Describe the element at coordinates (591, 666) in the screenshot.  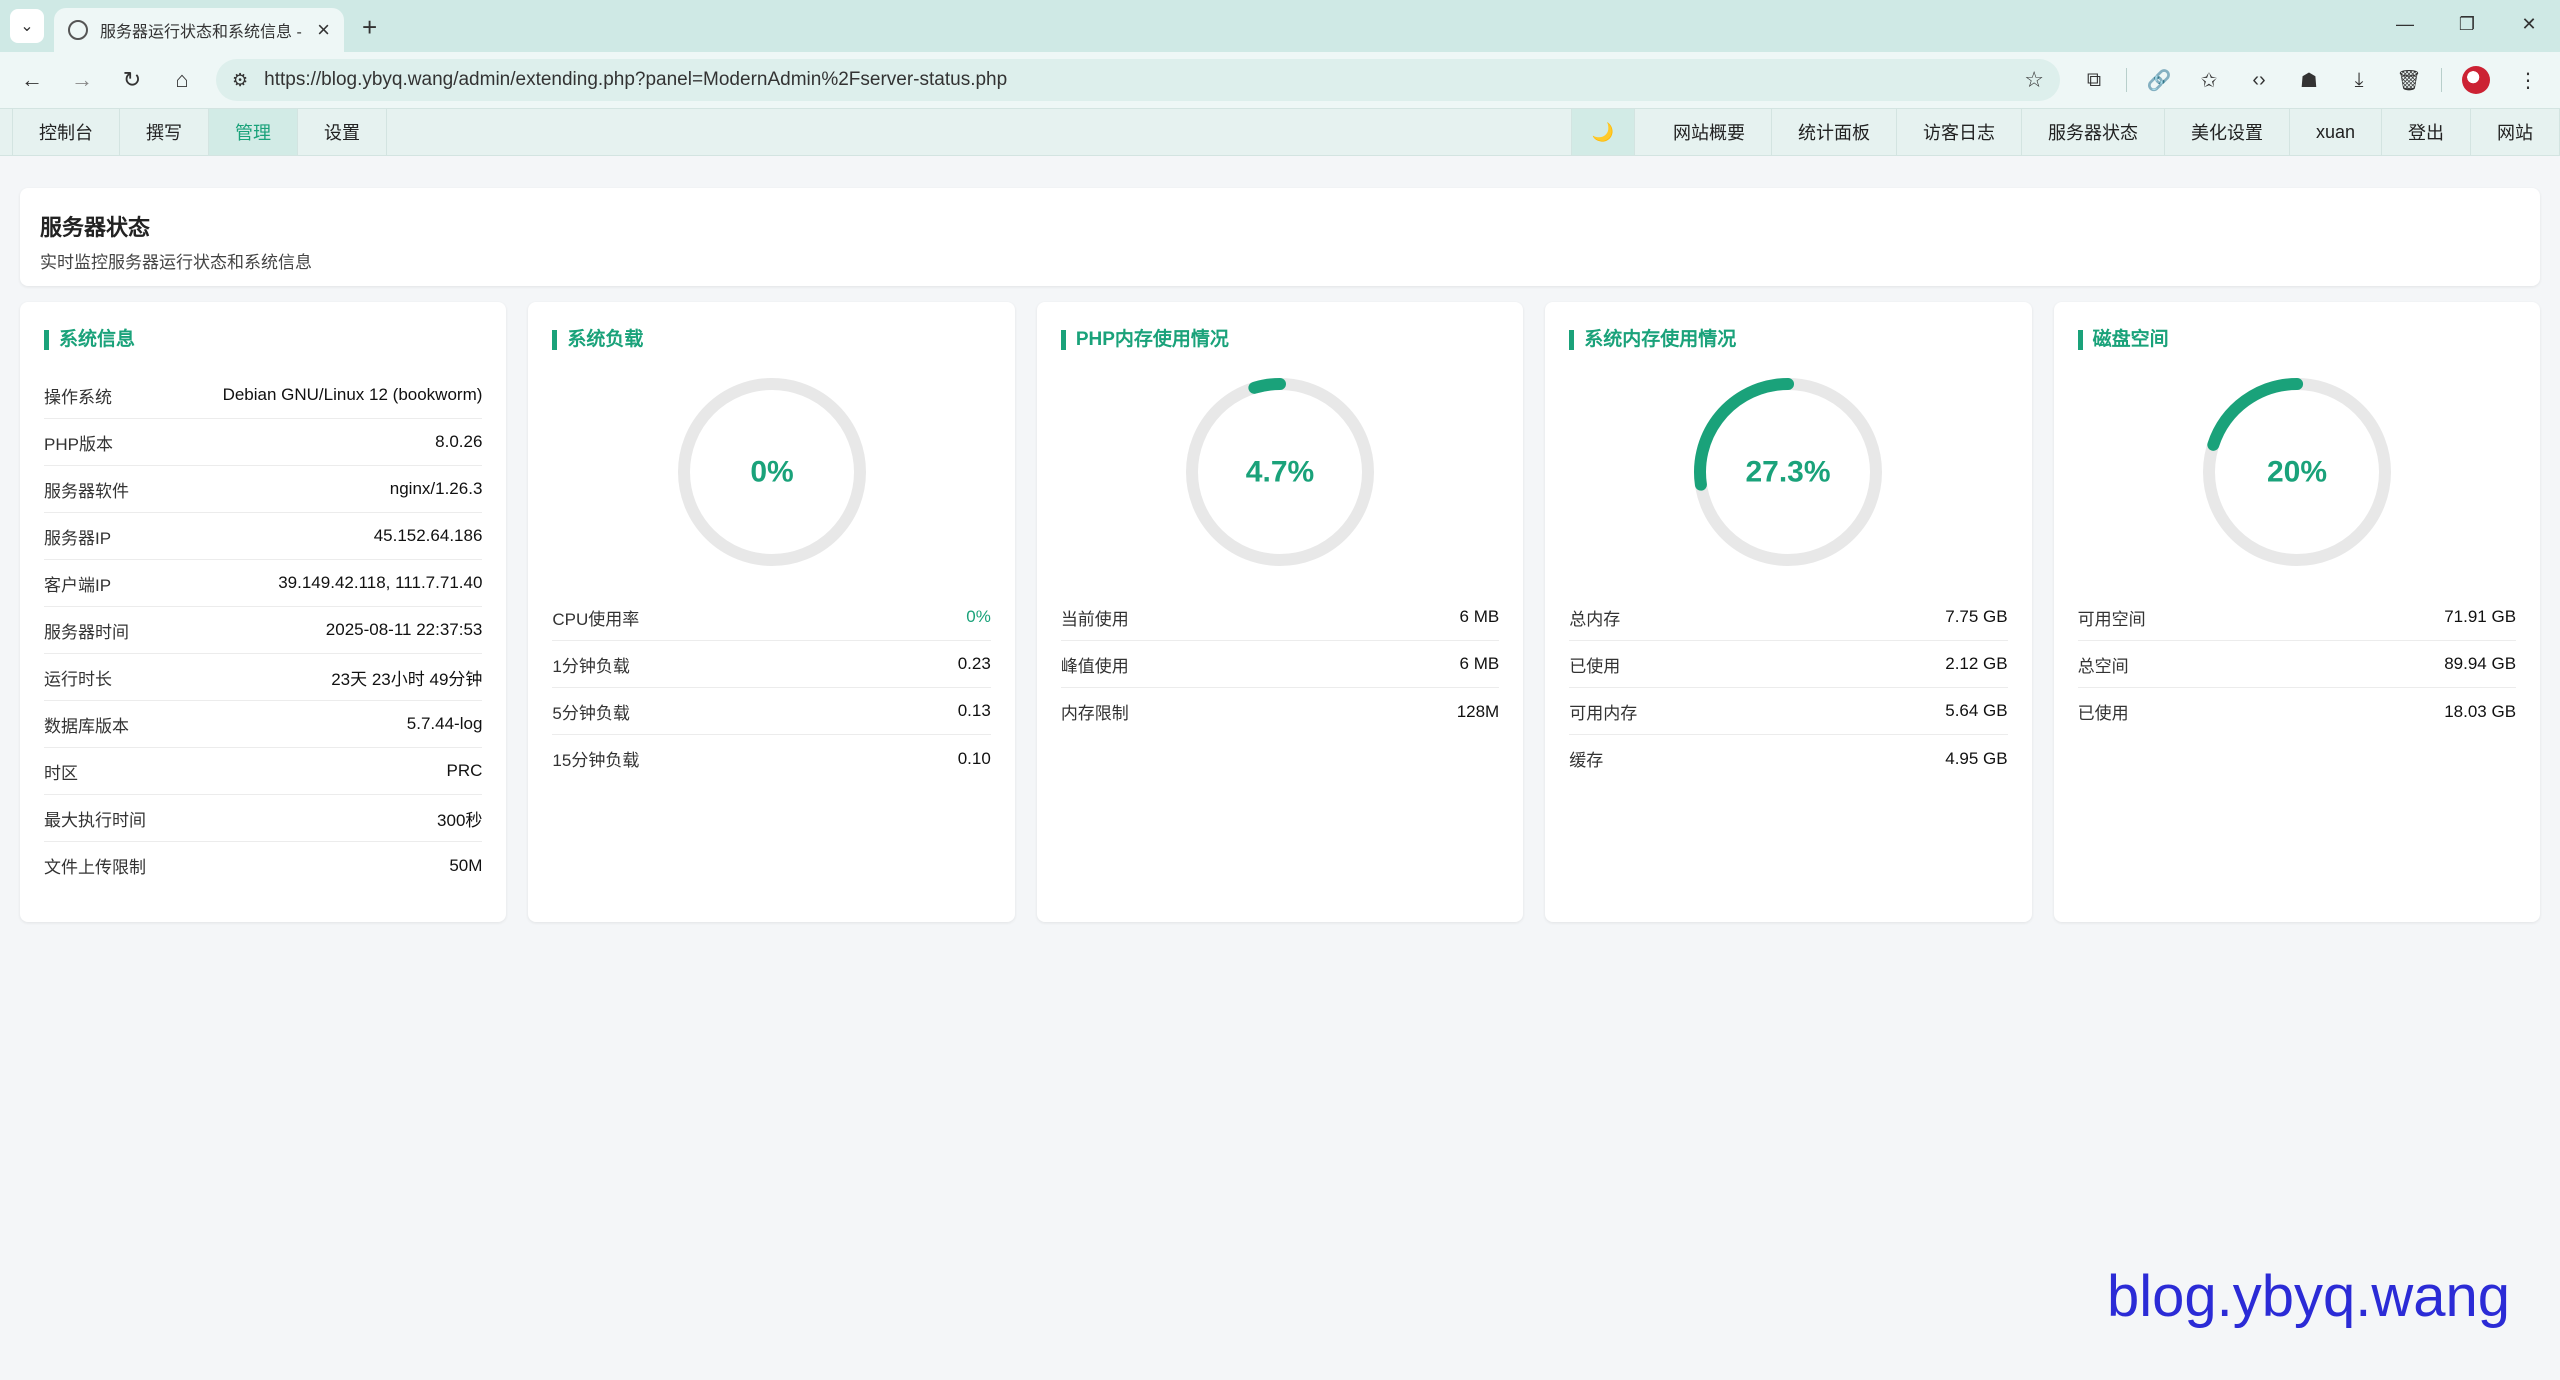
I see `info-label: 1分钟负载` at that location.